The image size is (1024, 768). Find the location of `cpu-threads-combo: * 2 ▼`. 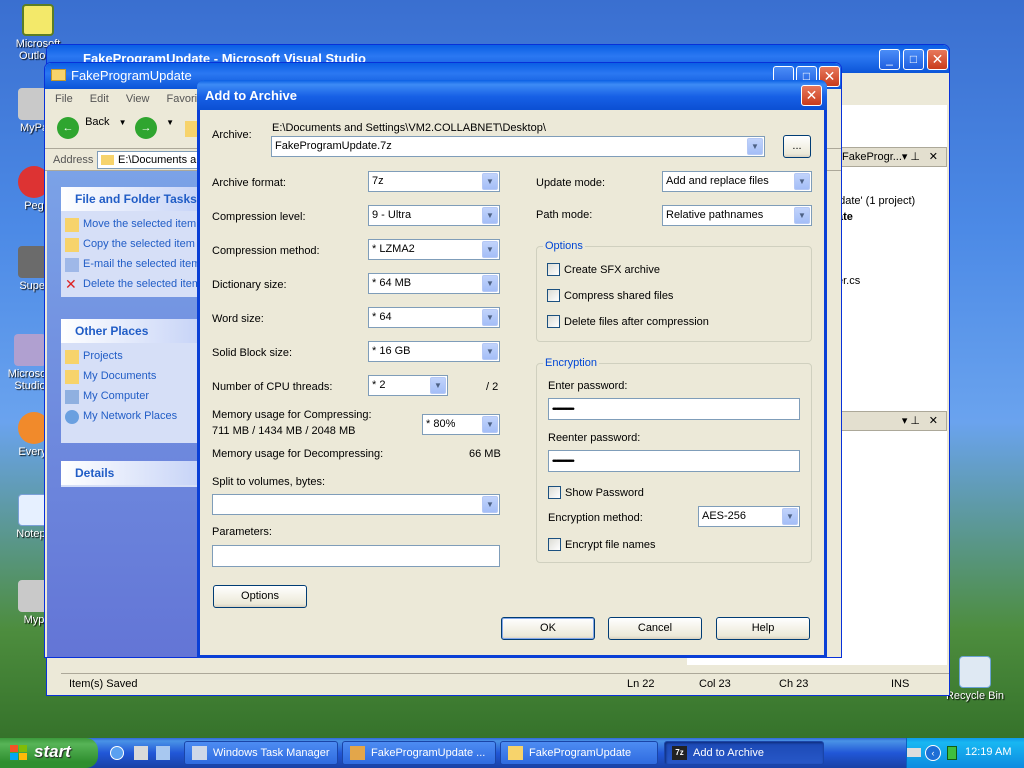

cpu-threads-combo: * 2 ▼ is located at coordinates (408, 385).